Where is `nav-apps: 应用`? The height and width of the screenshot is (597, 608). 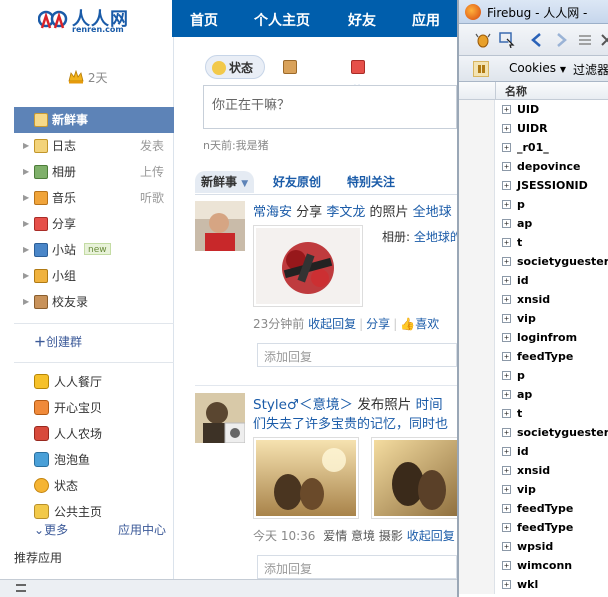 nav-apps: 应用 is located at coordinates (426, 20).